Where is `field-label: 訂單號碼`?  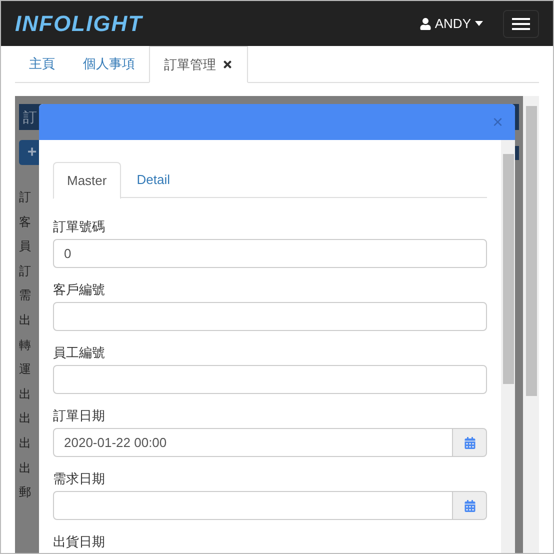 field-label: 訂單號碼 is located at coordinates (79, 227).